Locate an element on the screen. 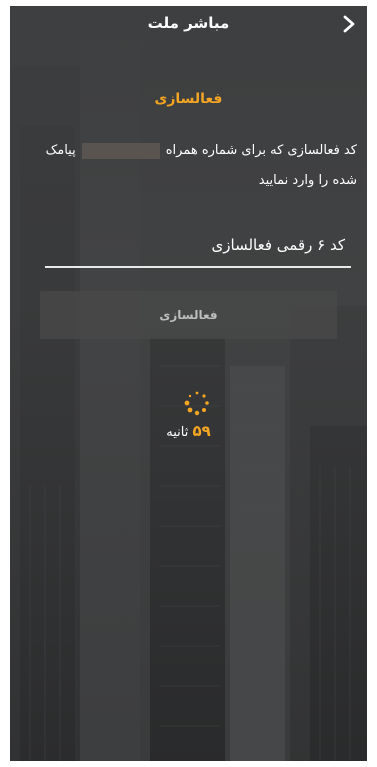  activation-code-input is located at coordinates (198, 245).